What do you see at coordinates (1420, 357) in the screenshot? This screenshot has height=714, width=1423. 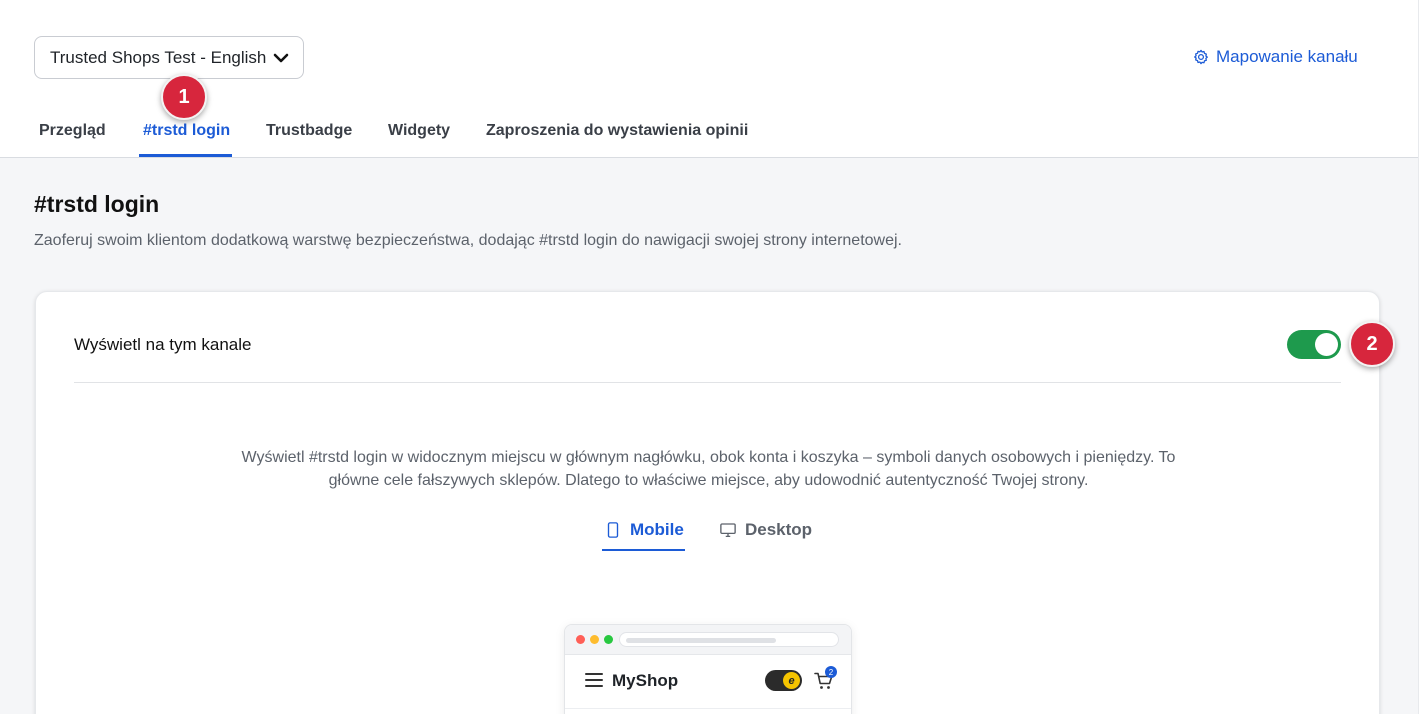 I see `scrollbar` at bounding box center [1420, 357].